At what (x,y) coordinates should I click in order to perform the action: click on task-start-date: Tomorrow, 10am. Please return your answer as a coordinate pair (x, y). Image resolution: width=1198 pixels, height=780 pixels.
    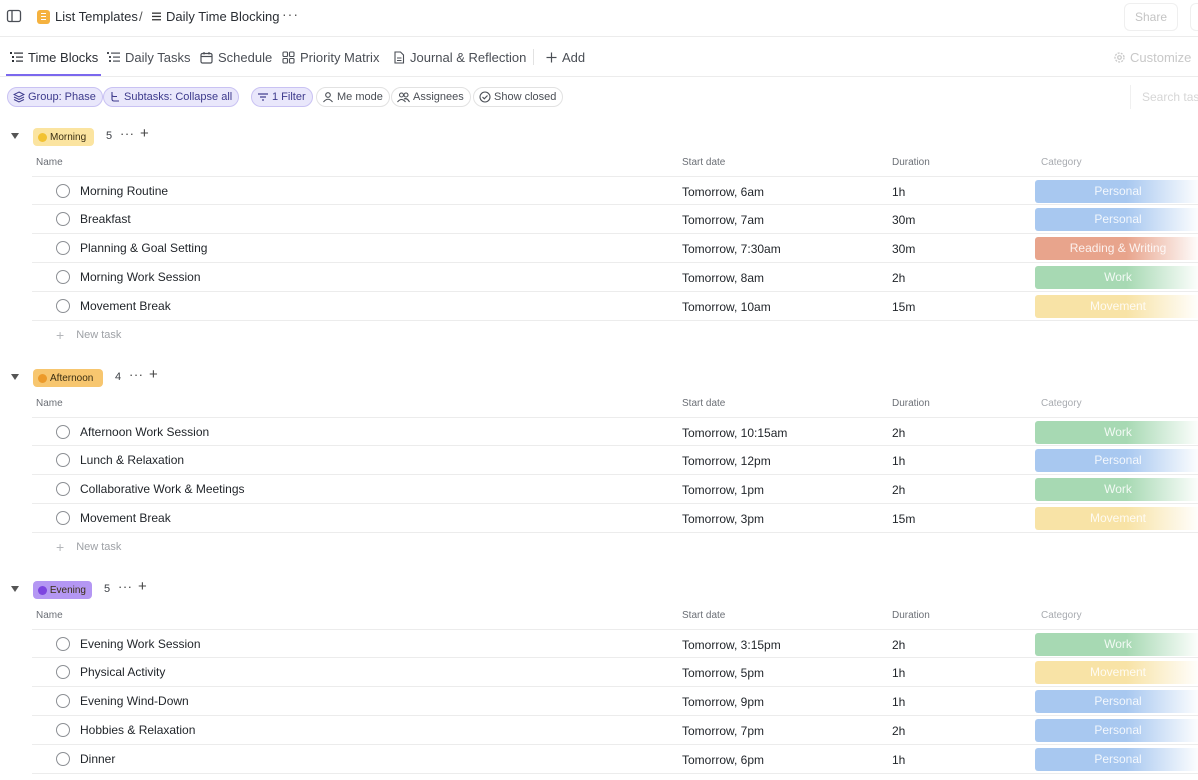
    Looking at the image, I should click on (726, 307).